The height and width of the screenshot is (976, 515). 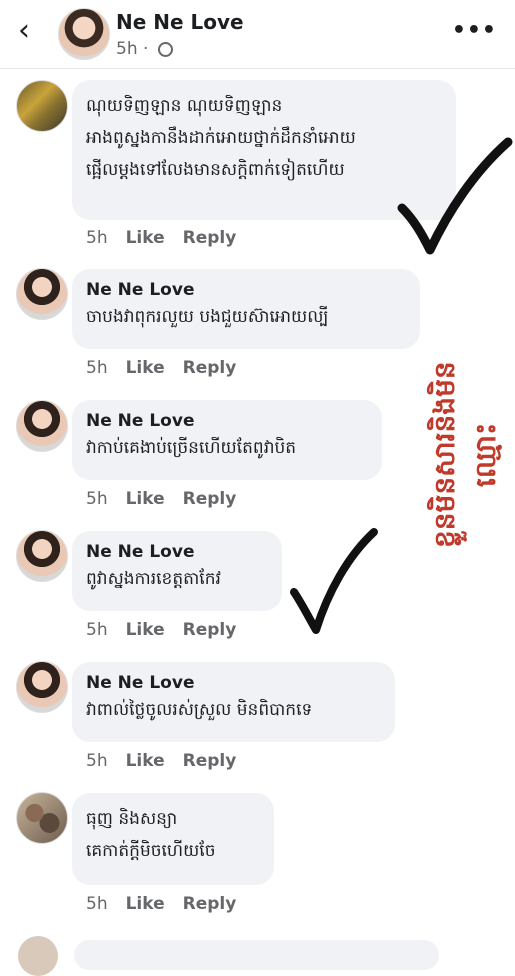 What do you see at coordinates (127, 49) in the screenshot?
I see `post-time: 5h` at bounding box center [127, 49].